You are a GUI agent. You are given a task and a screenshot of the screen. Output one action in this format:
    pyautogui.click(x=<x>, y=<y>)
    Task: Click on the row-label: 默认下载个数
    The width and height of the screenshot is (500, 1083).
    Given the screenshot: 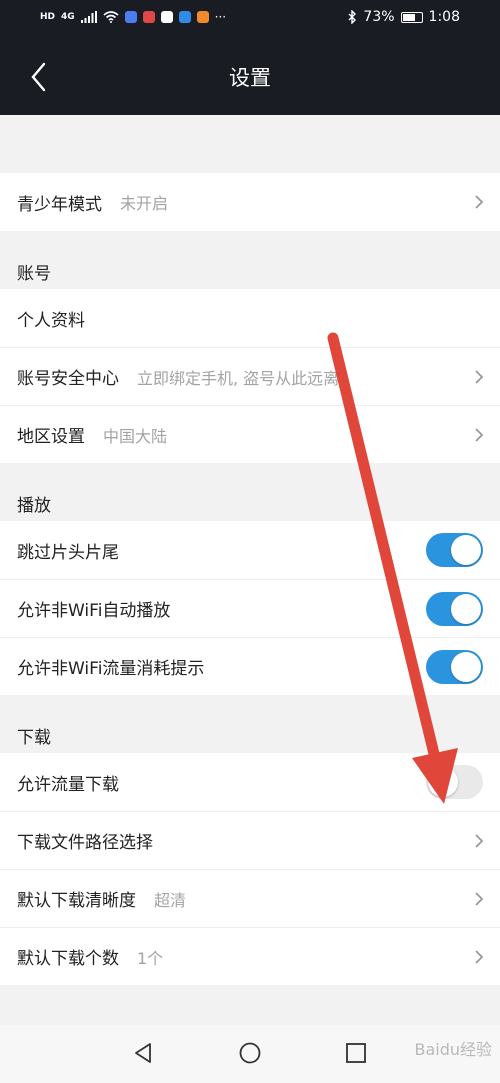 What is the action you would take?
    pyautogui.click(x=68, y=959)
    